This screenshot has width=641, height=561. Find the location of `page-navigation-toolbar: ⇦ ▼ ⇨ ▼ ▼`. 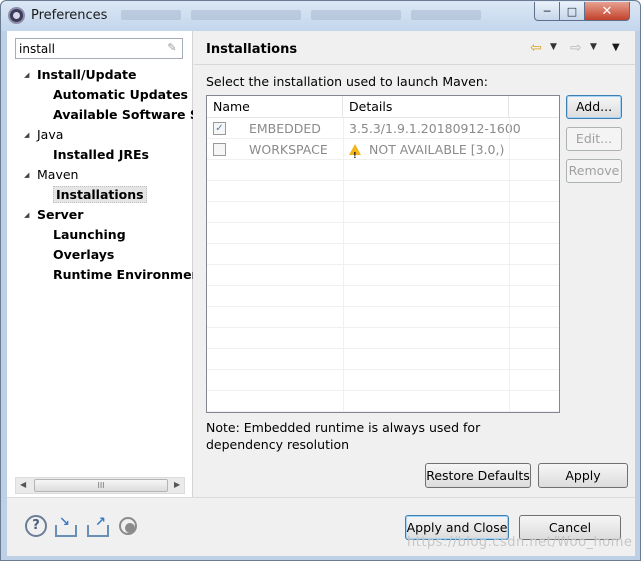

page-navigation-toolbar: ⇦ ▼ ⇨ ▼ ▼ is located at coordinates (580, 49).